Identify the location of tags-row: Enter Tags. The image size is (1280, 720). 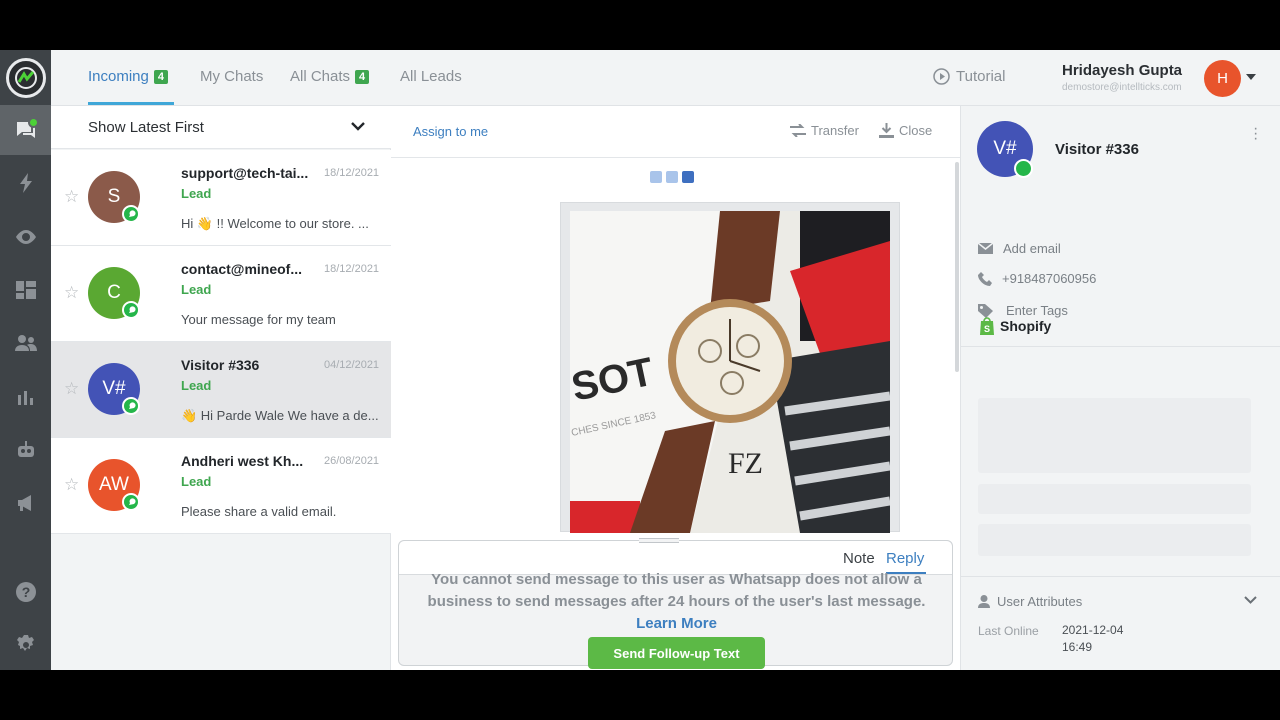
(1023, 310).